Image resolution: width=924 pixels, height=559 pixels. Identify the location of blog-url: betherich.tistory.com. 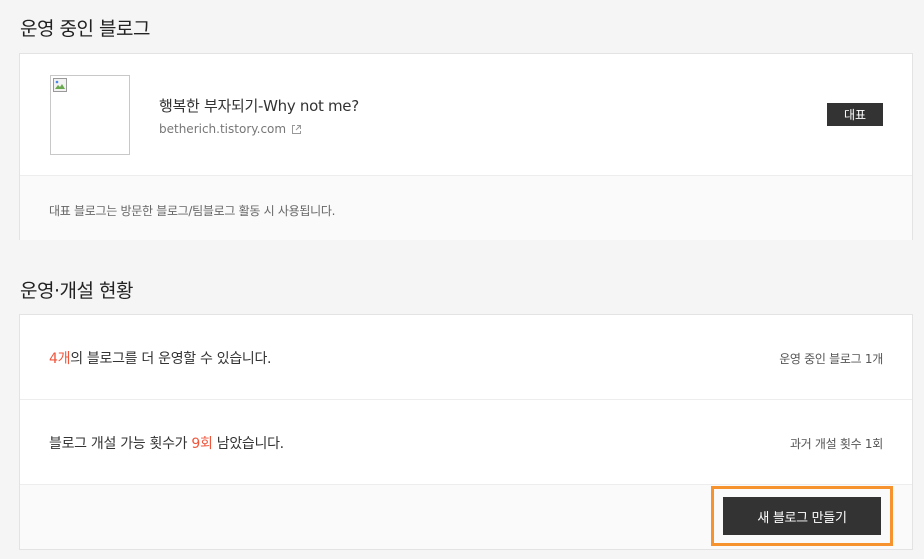
(222, 129).